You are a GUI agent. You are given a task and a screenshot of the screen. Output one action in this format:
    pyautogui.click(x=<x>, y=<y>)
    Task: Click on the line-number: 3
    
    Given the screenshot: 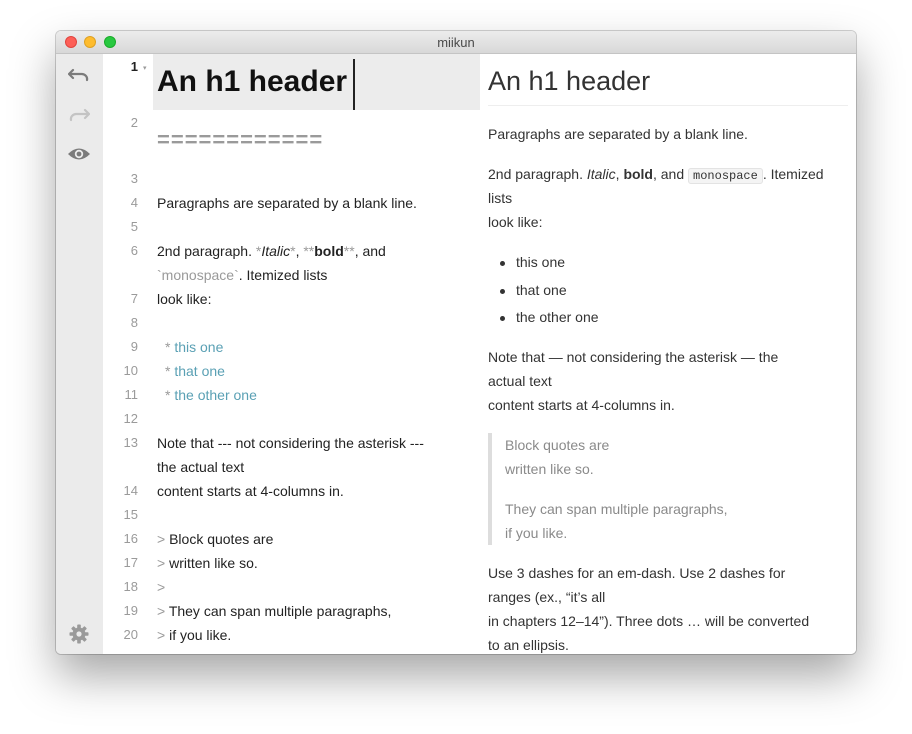 What is the action you would take?
    pyautogui.click(x=134, y=178)
    